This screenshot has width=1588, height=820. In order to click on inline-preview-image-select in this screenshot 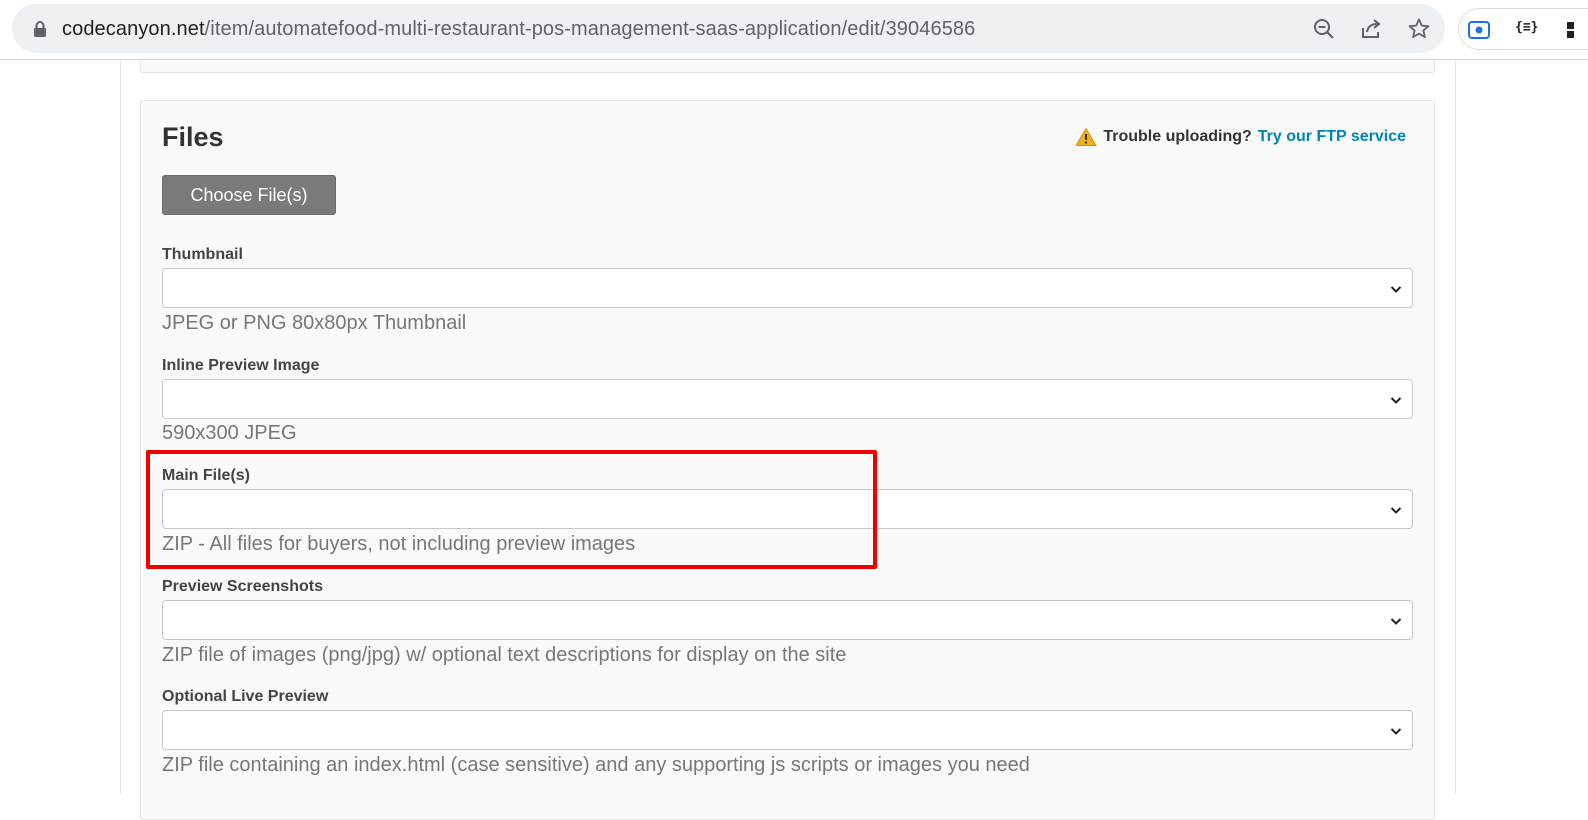, I will do `click(787, 399)`.